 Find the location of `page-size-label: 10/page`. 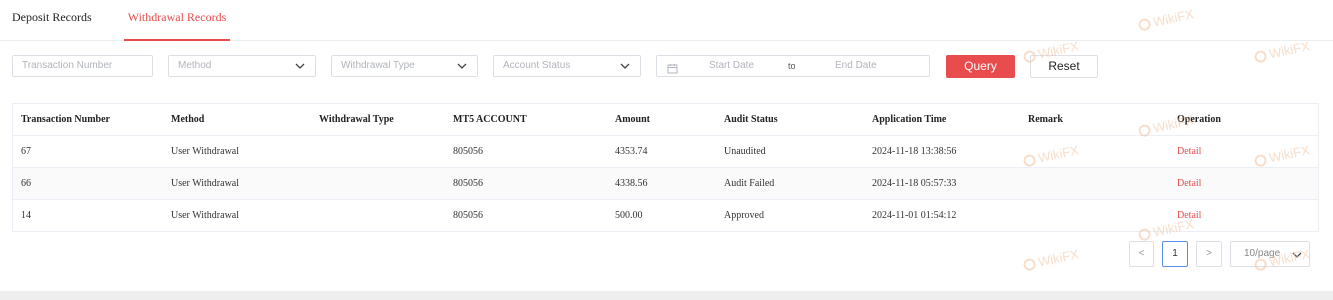

page-size-label: 10/page is located at coordinates (1262, 253).